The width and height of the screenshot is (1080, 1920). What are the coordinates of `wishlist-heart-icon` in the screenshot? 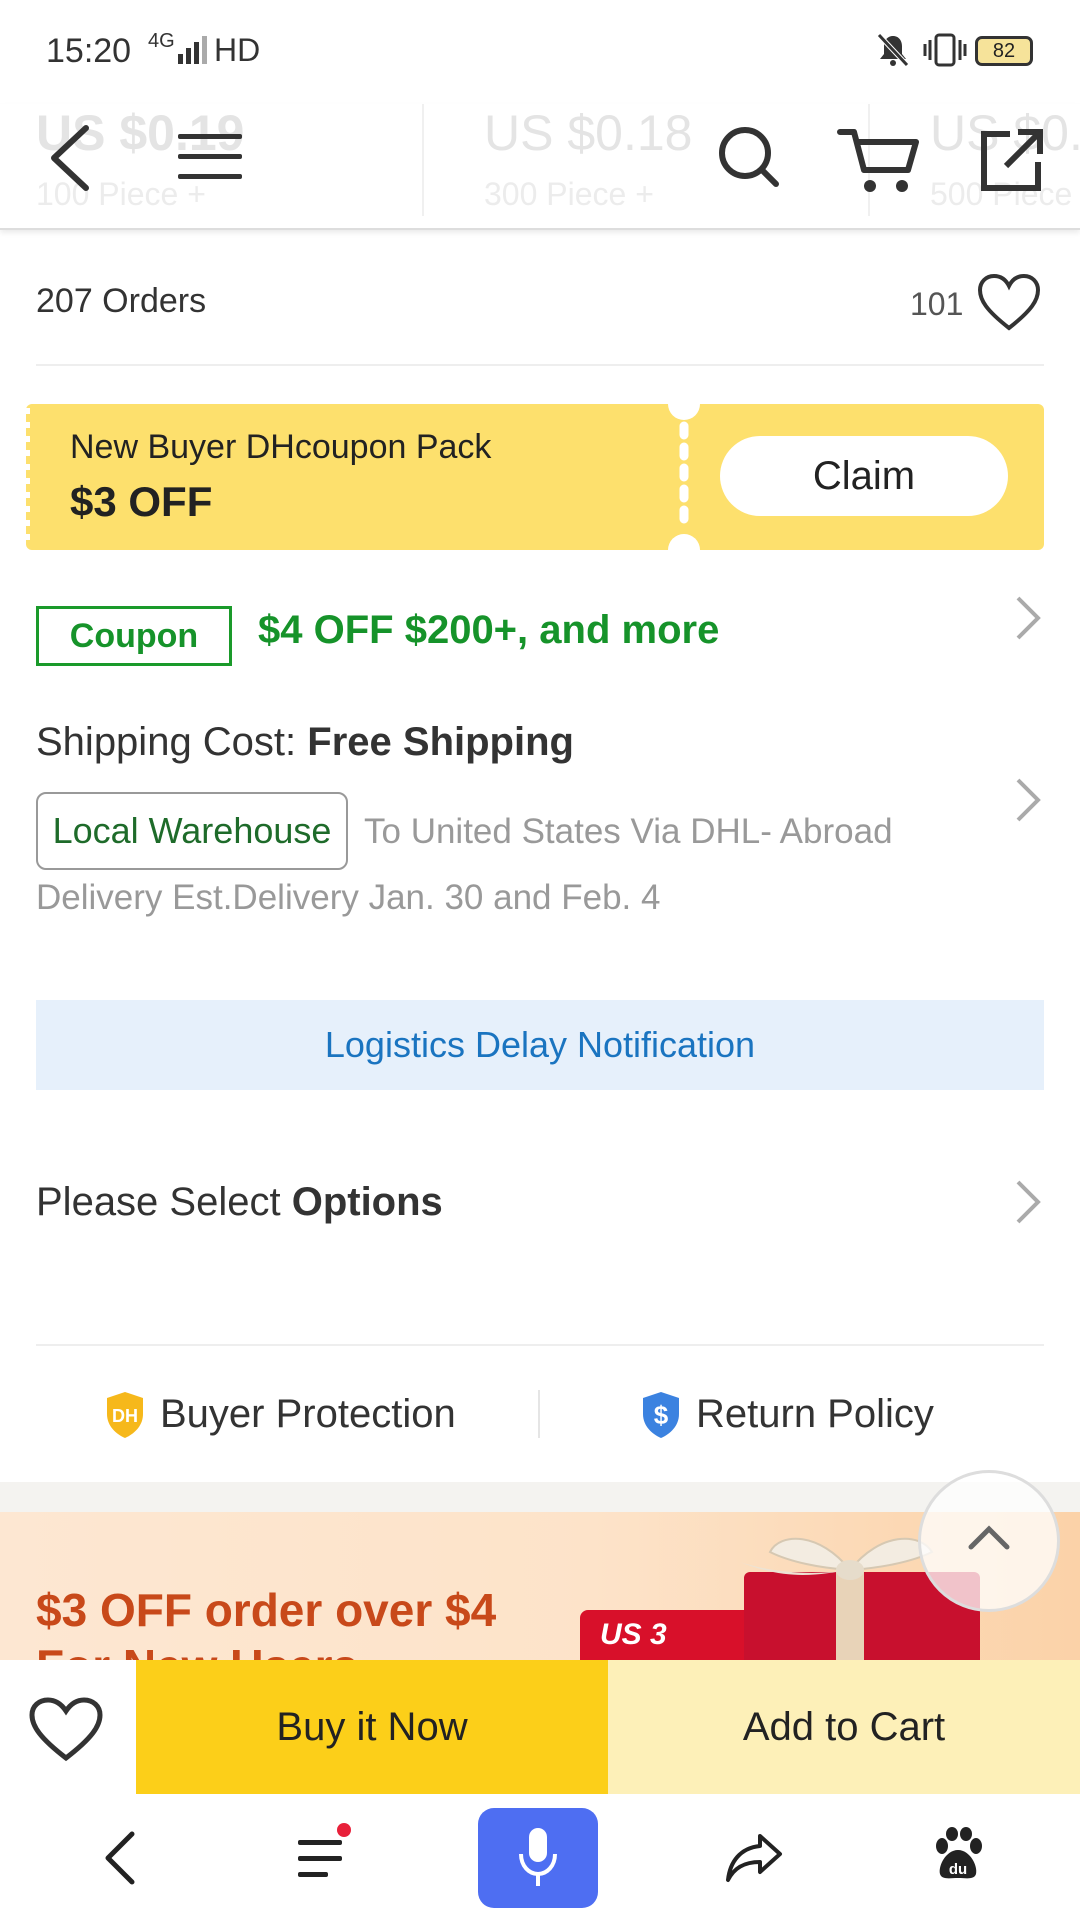 It's located at (66, 1729).